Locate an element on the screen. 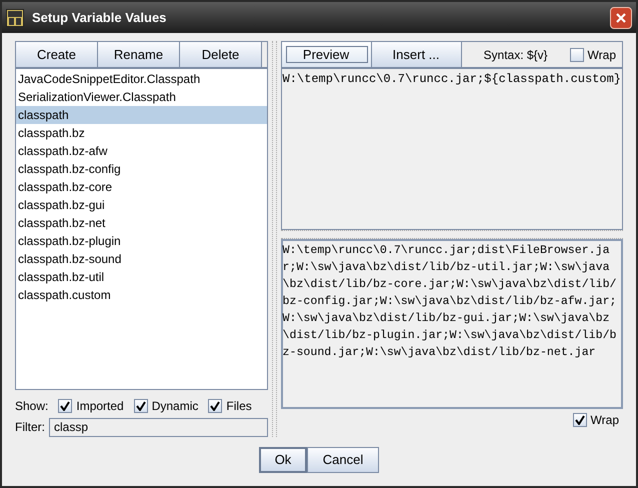  list-item: classpath.bz-sound is located at coordinates (141, 259).